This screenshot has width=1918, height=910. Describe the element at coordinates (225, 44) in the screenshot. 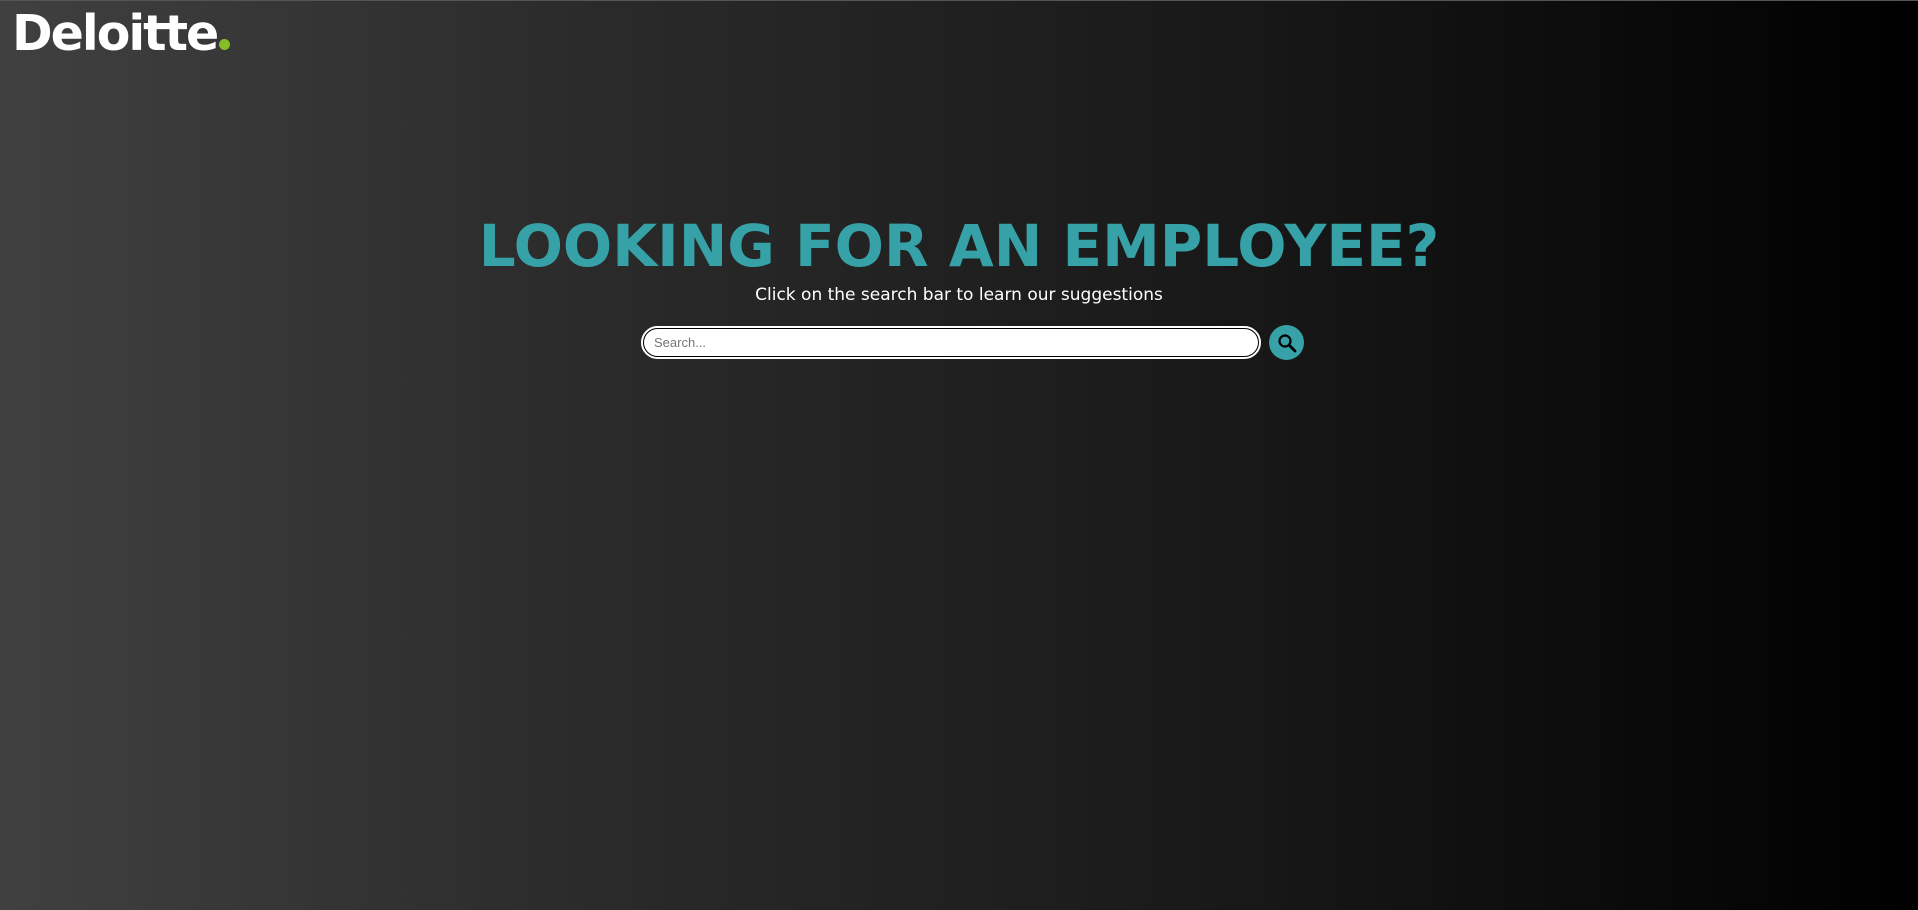

I see `logo-dot` at that location.